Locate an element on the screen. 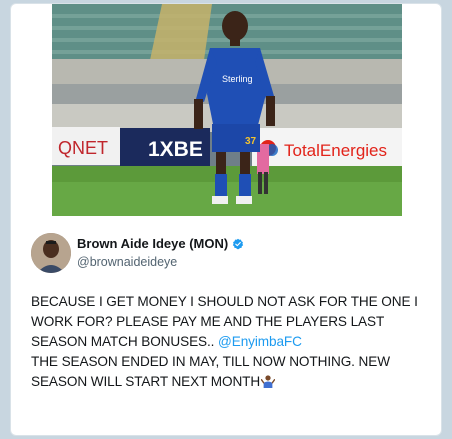  board-totalenergies: TotalEnergies is located at coordinates (335, 150).